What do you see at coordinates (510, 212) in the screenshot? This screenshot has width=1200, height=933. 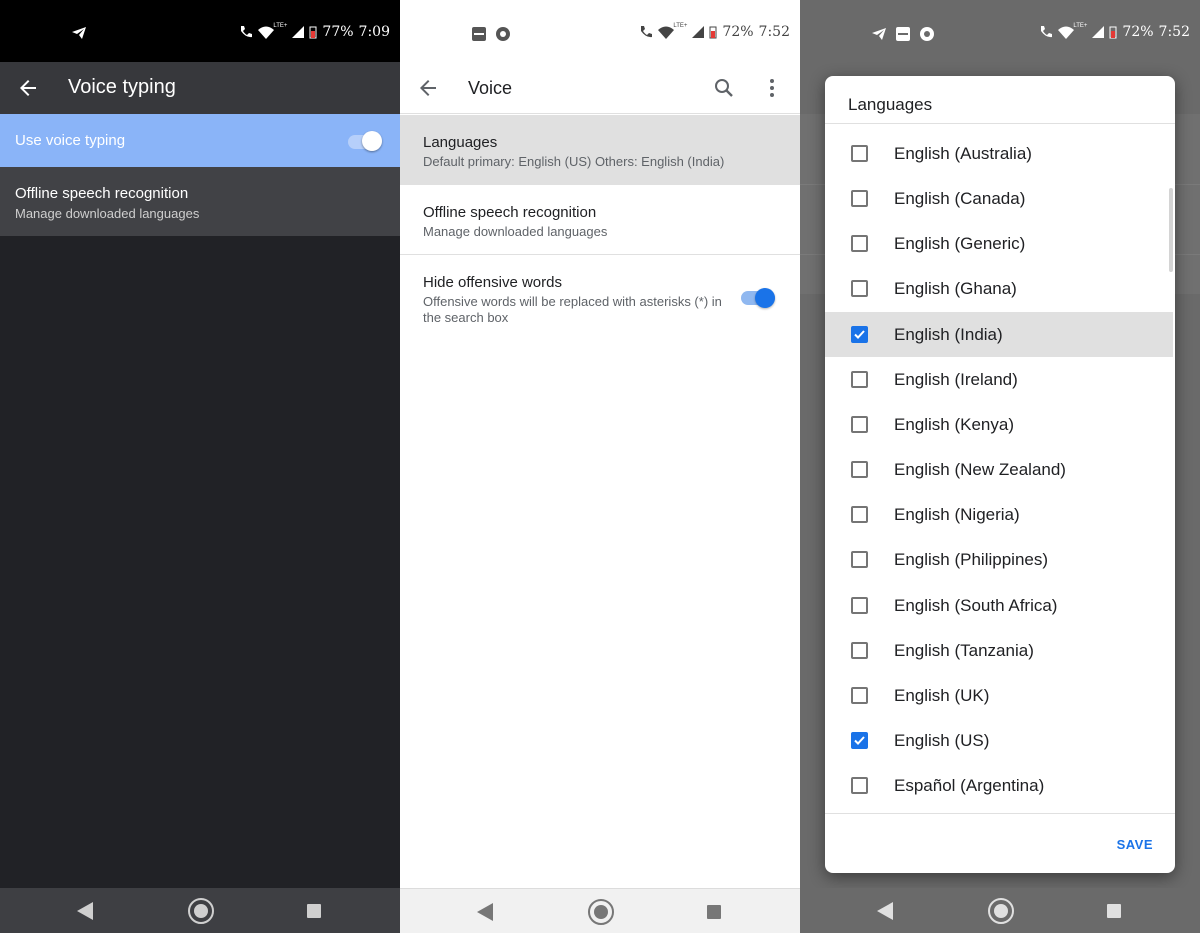 I see `offline-title: Offline speech recognition` at bounding box center [510, 212].